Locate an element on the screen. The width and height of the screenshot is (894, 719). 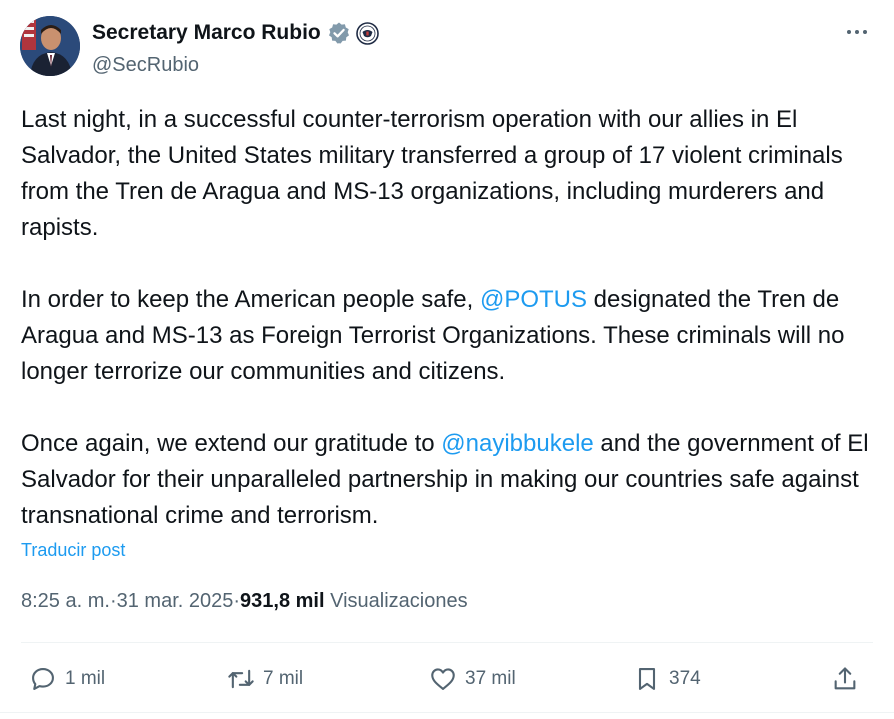
views-label: Visualizaciones is located at coordinates (399, 601).